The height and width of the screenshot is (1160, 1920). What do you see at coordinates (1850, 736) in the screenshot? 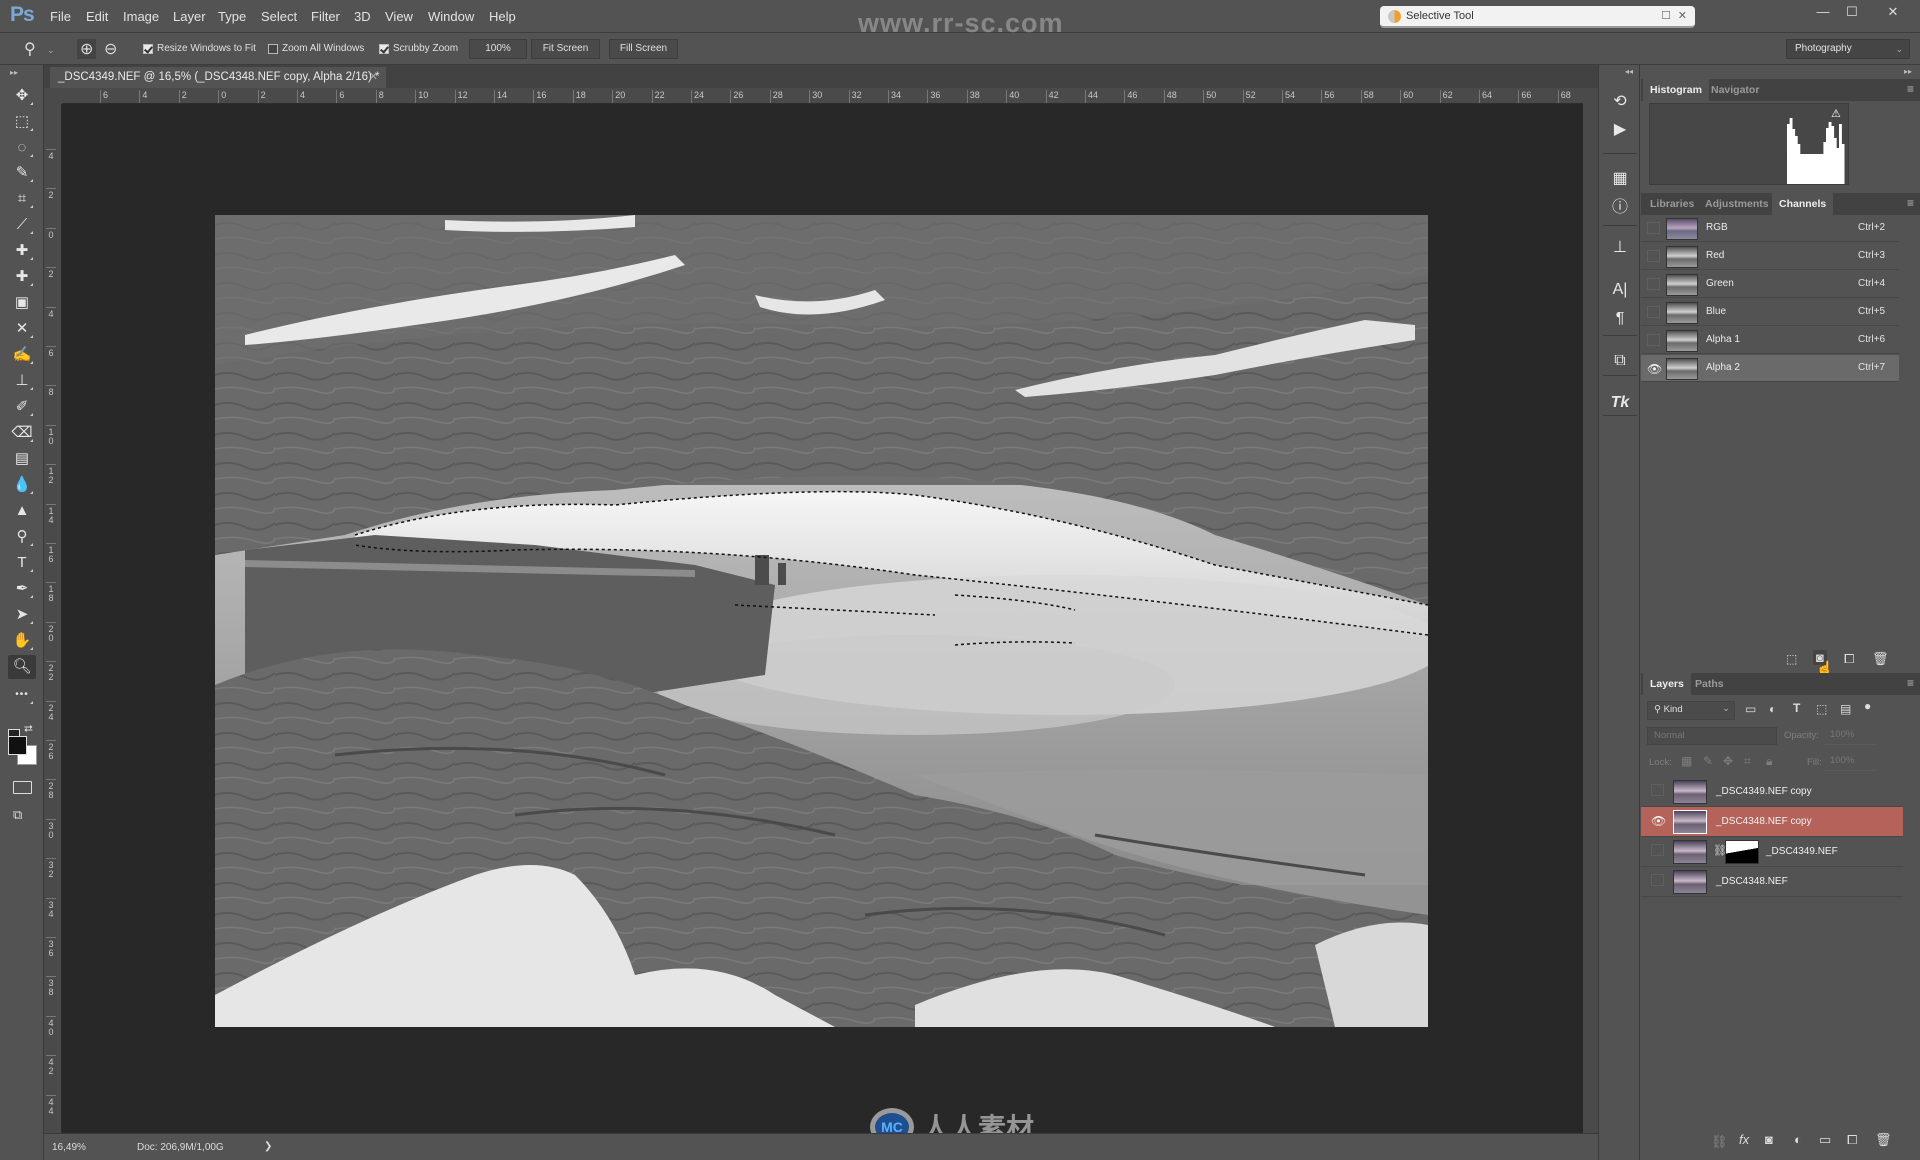
I see `opacity-input: 100%` at bounding box center [1850, 736].